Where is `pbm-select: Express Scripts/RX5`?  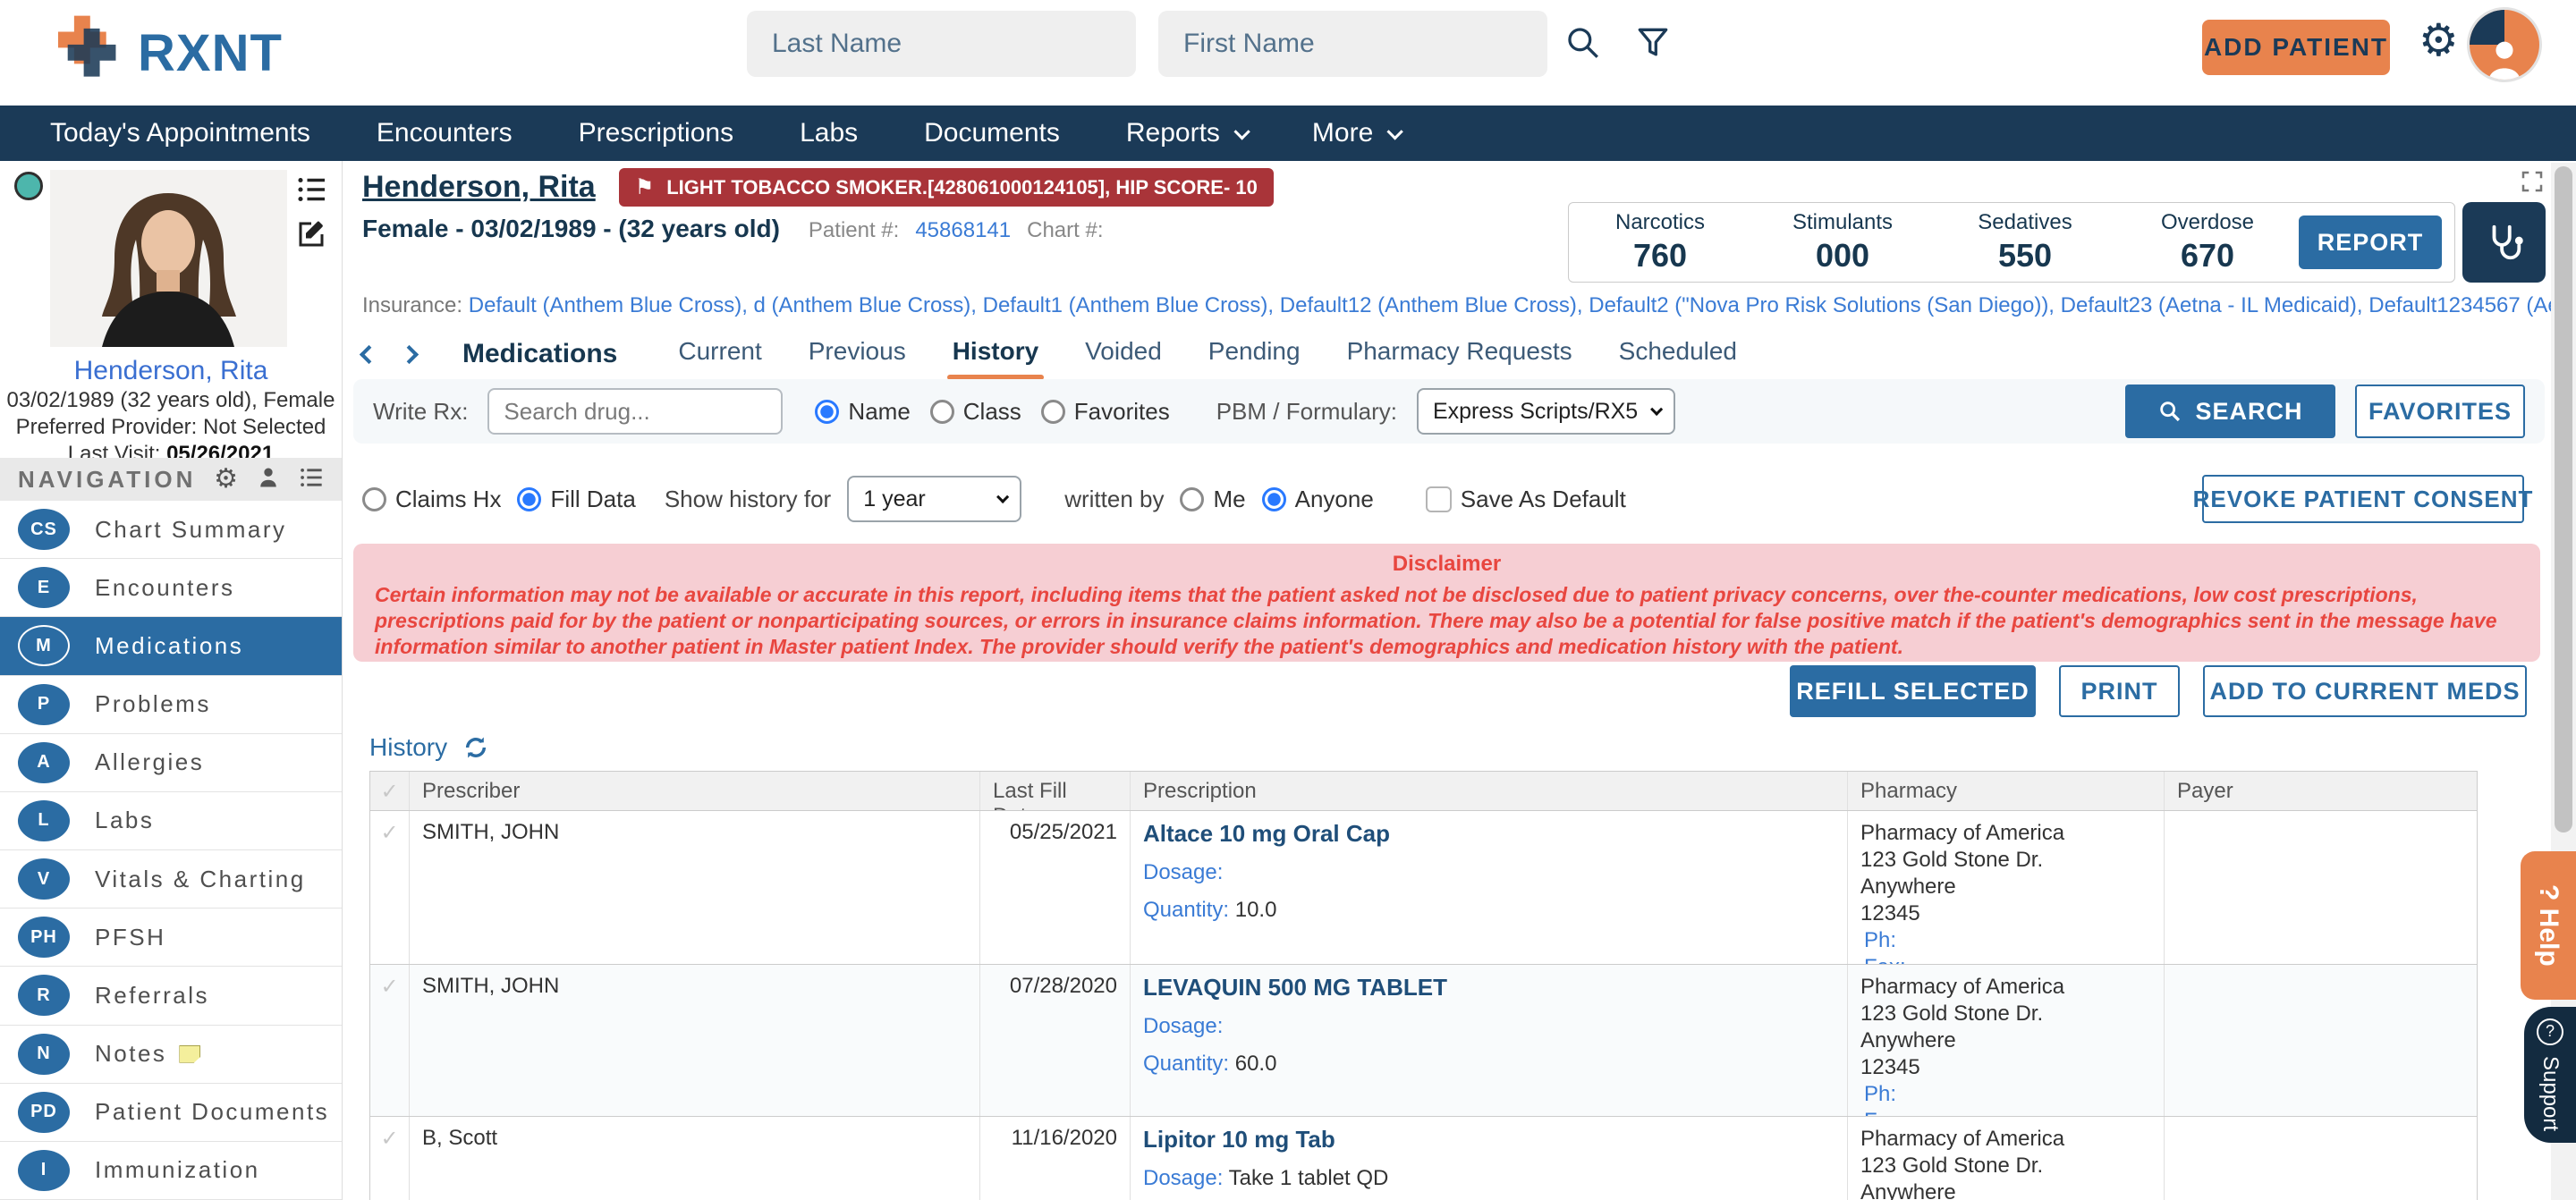
pbm-select: Express Scripts/RX5 is located at coordinates (1546, 412).